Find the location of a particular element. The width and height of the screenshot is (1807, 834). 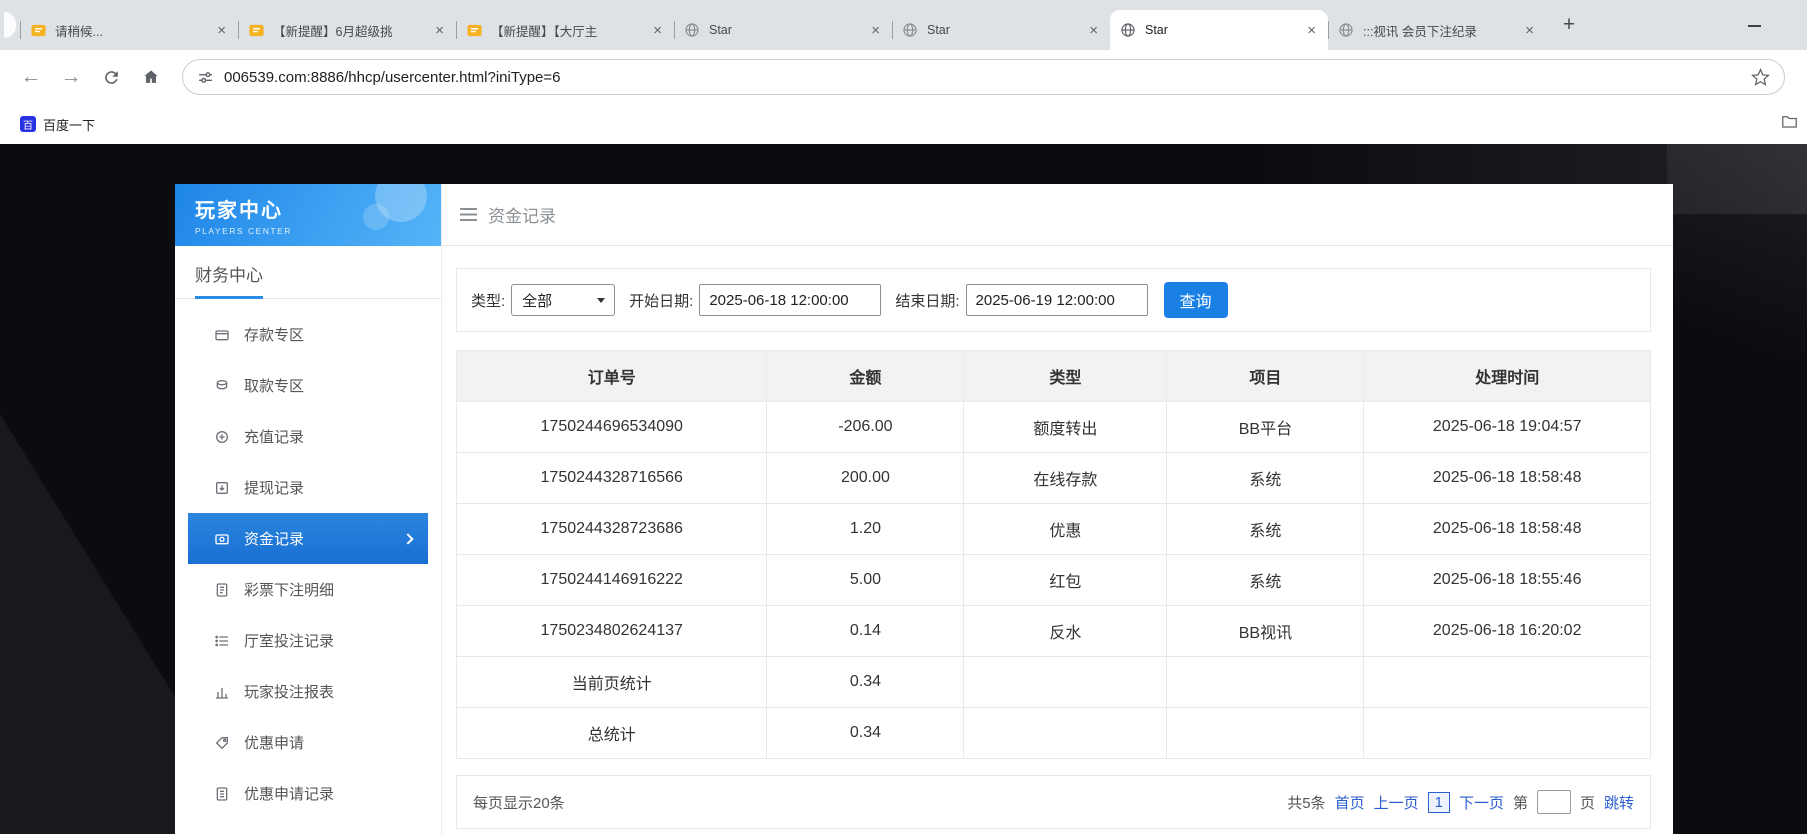

cell-type: 优惠 is located at coordinates (1065, 529).